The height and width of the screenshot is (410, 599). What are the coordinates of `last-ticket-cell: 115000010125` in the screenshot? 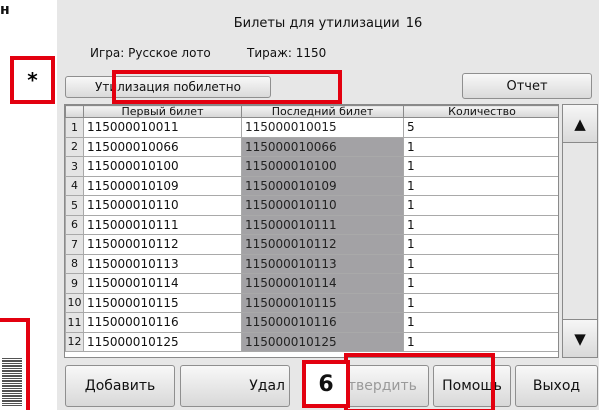 It's located at (322, 341).